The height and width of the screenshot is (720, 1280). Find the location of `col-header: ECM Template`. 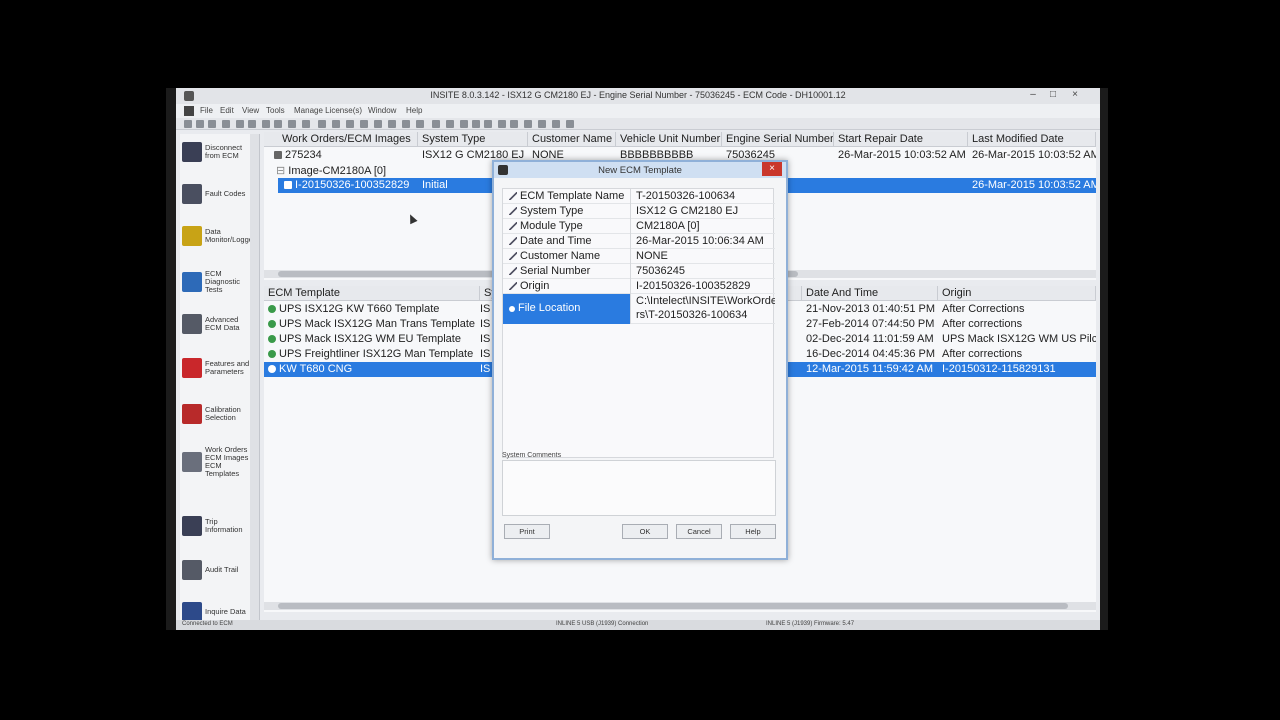

col-header: ECM Template is located at coordinates (372, 293).